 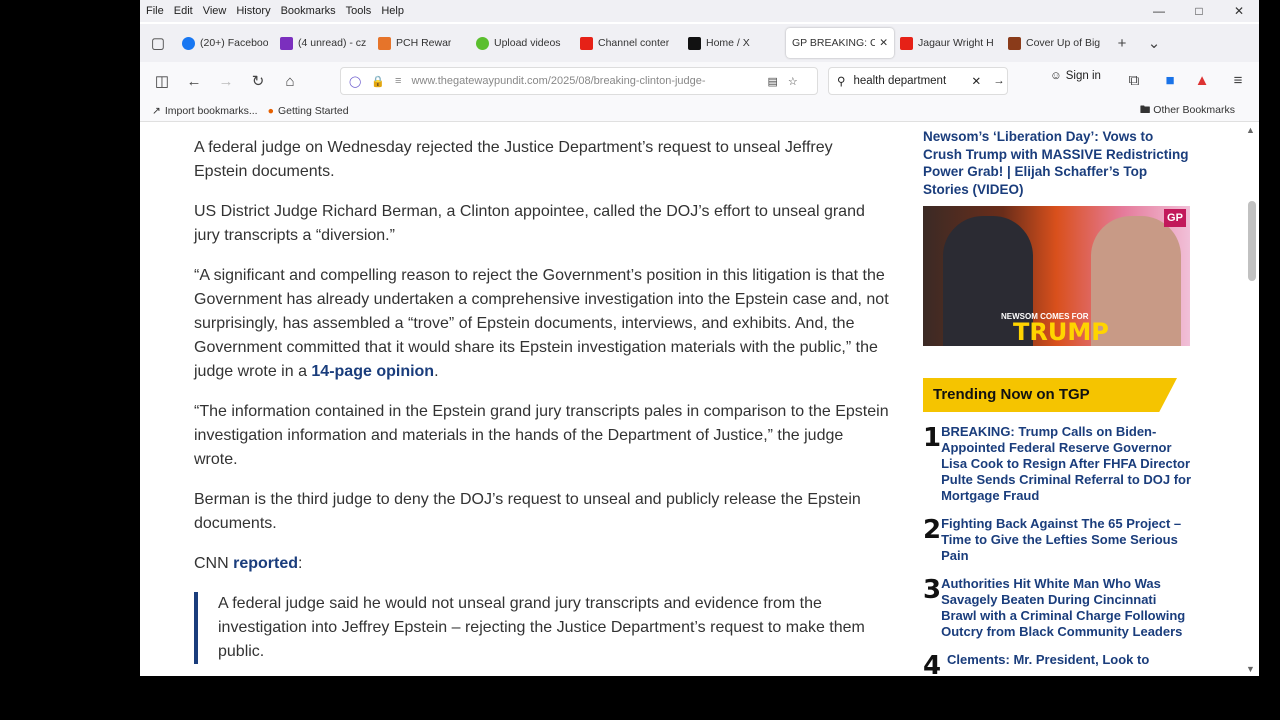 I want to click on video-thumbnail: GP NEWSOM COMES FOR TRUMP, so click(x=1056, y=276).